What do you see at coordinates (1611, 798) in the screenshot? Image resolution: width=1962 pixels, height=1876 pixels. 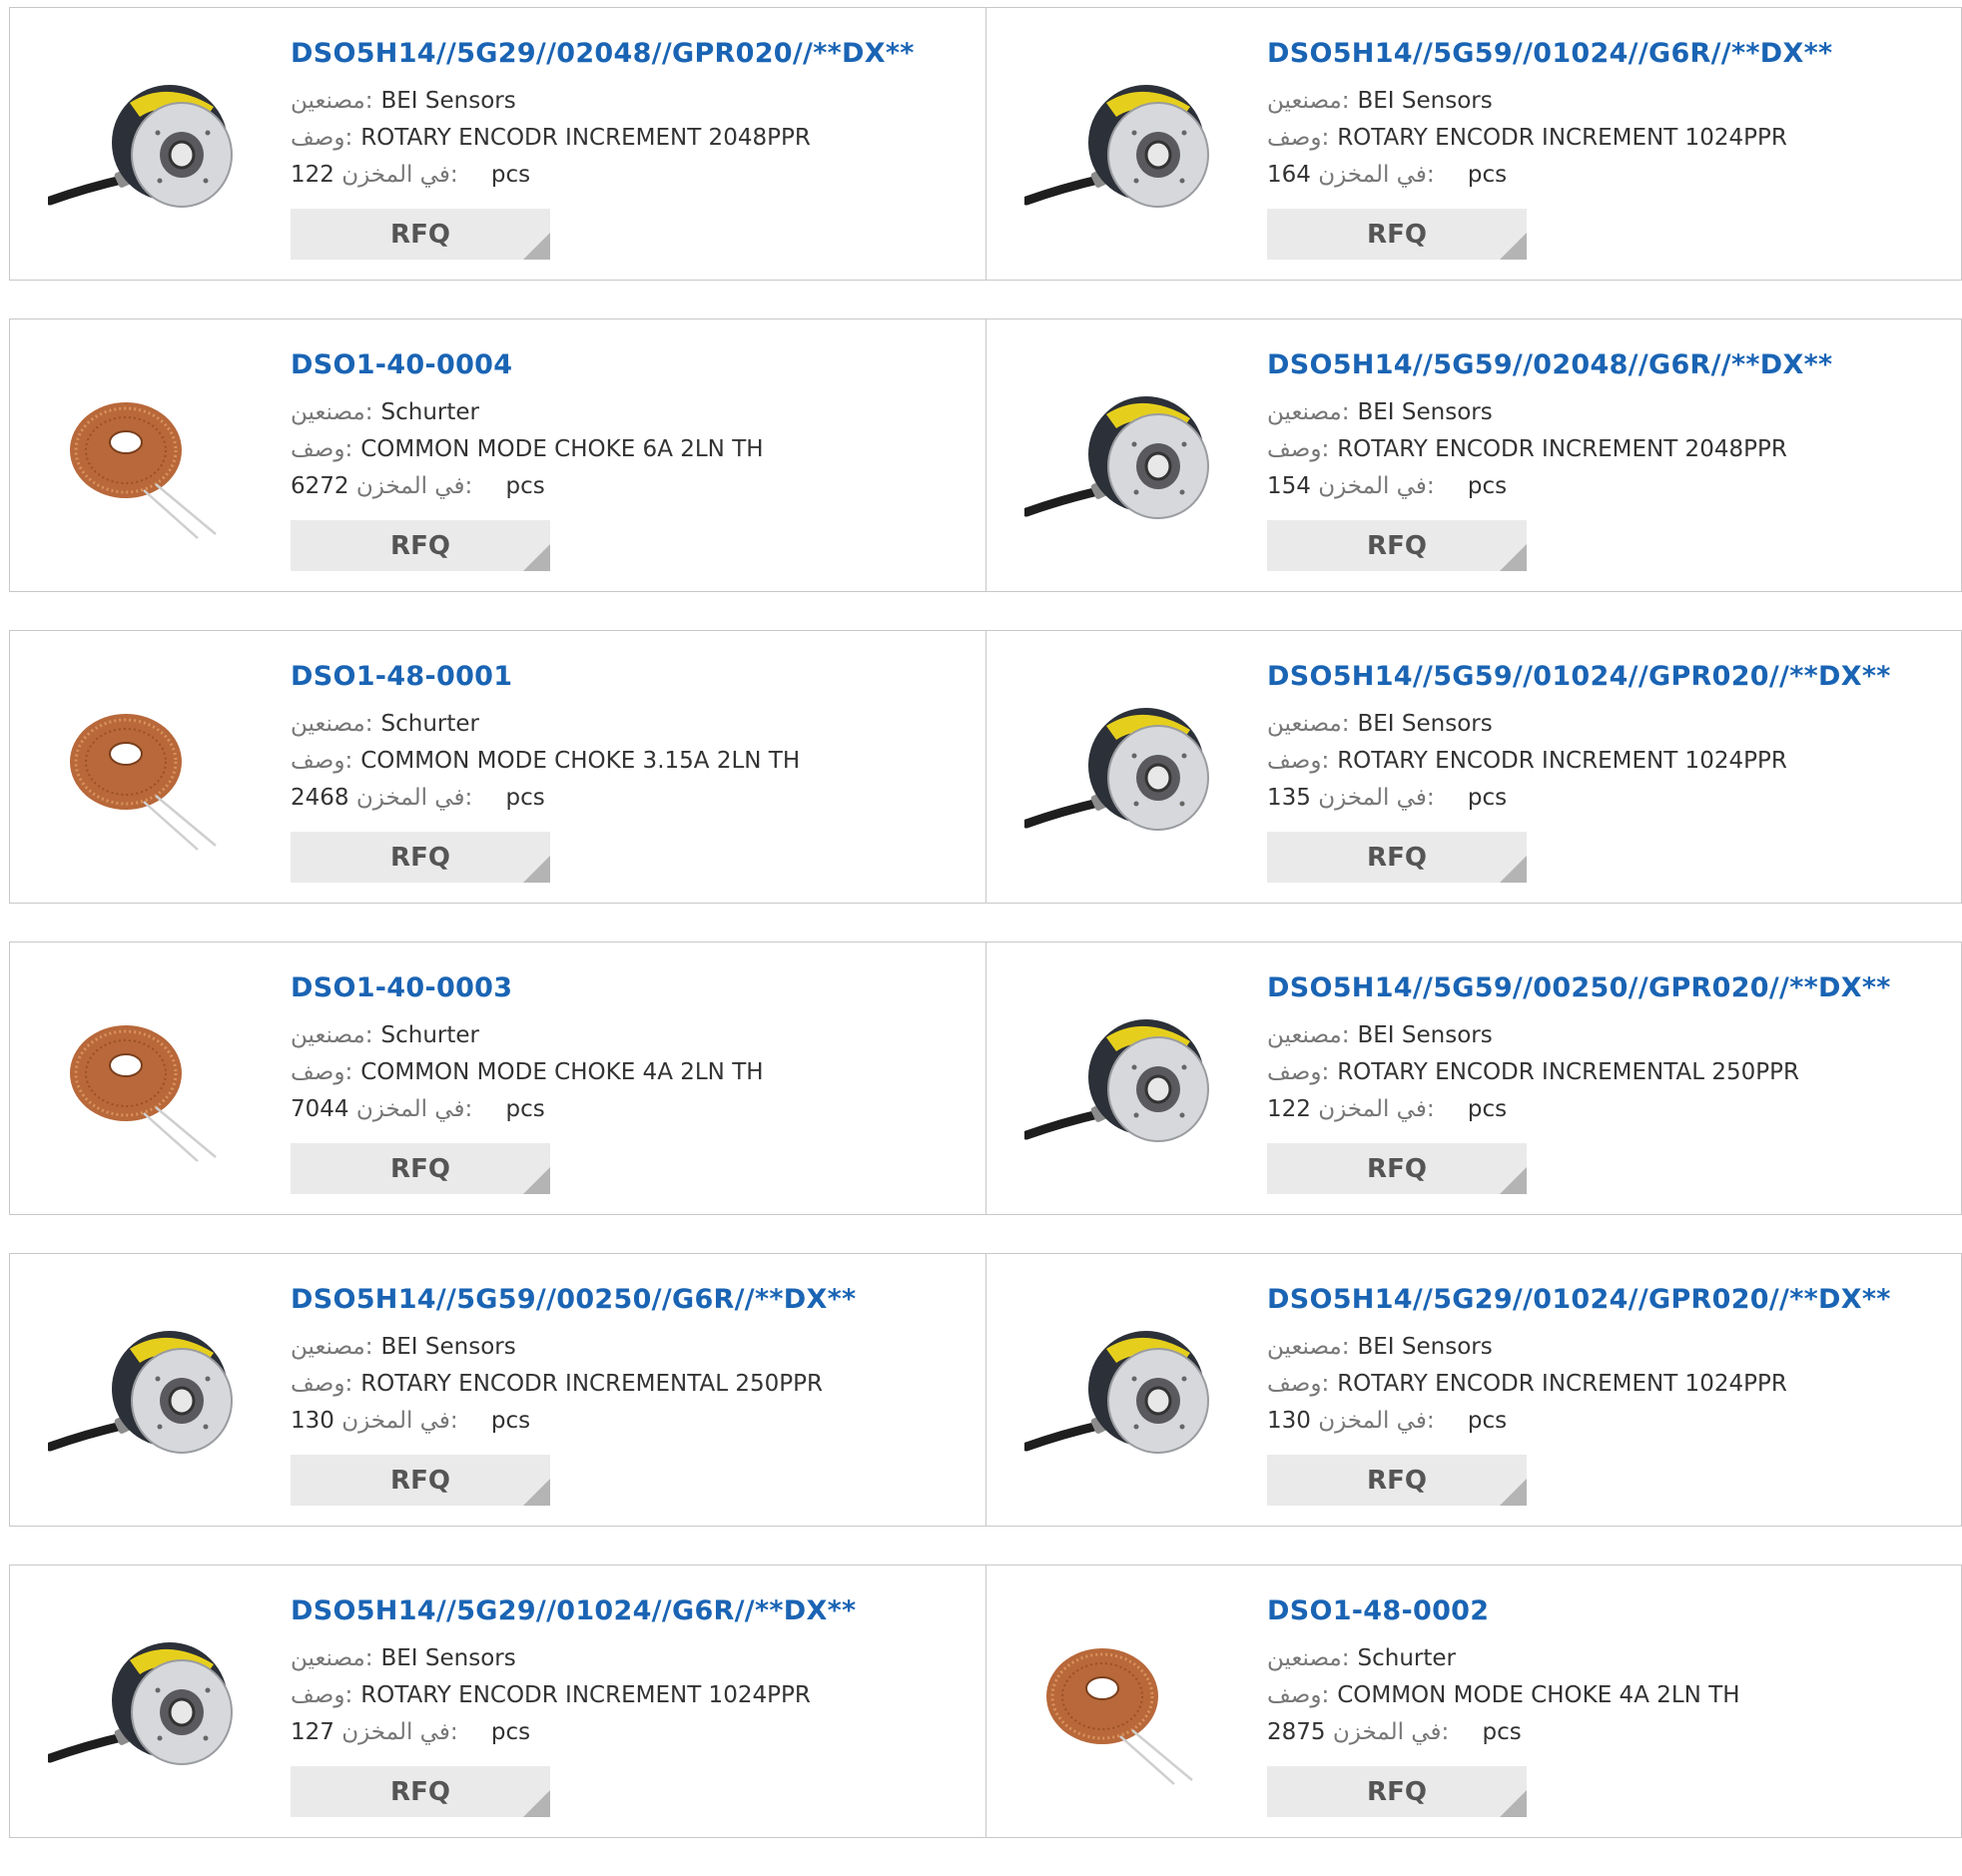 I see `stock-line: 135 في المخزن: pcs` at bounding box center [1611, 798].